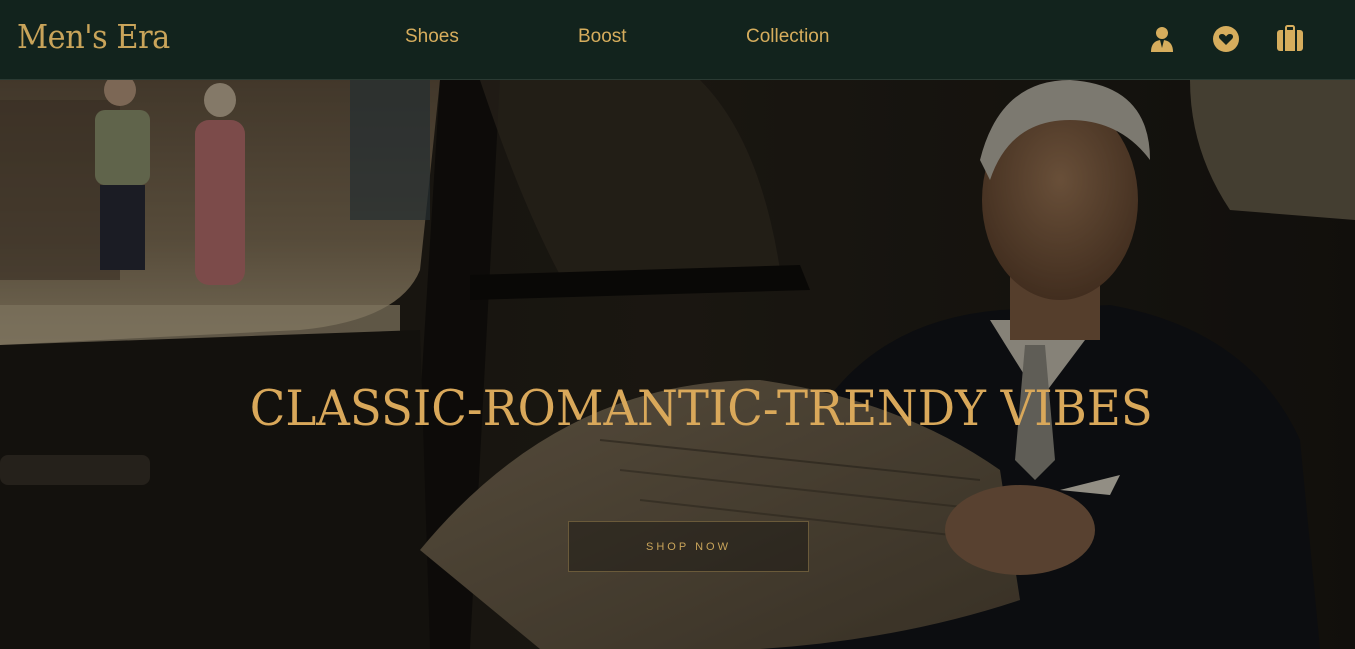 The height and width of the screenshot is (649, 1355). What do you see at coordinates (93, 36) in the screenshot?
I see `brand-logo: Men's Era` at bounding box center [93, 36].